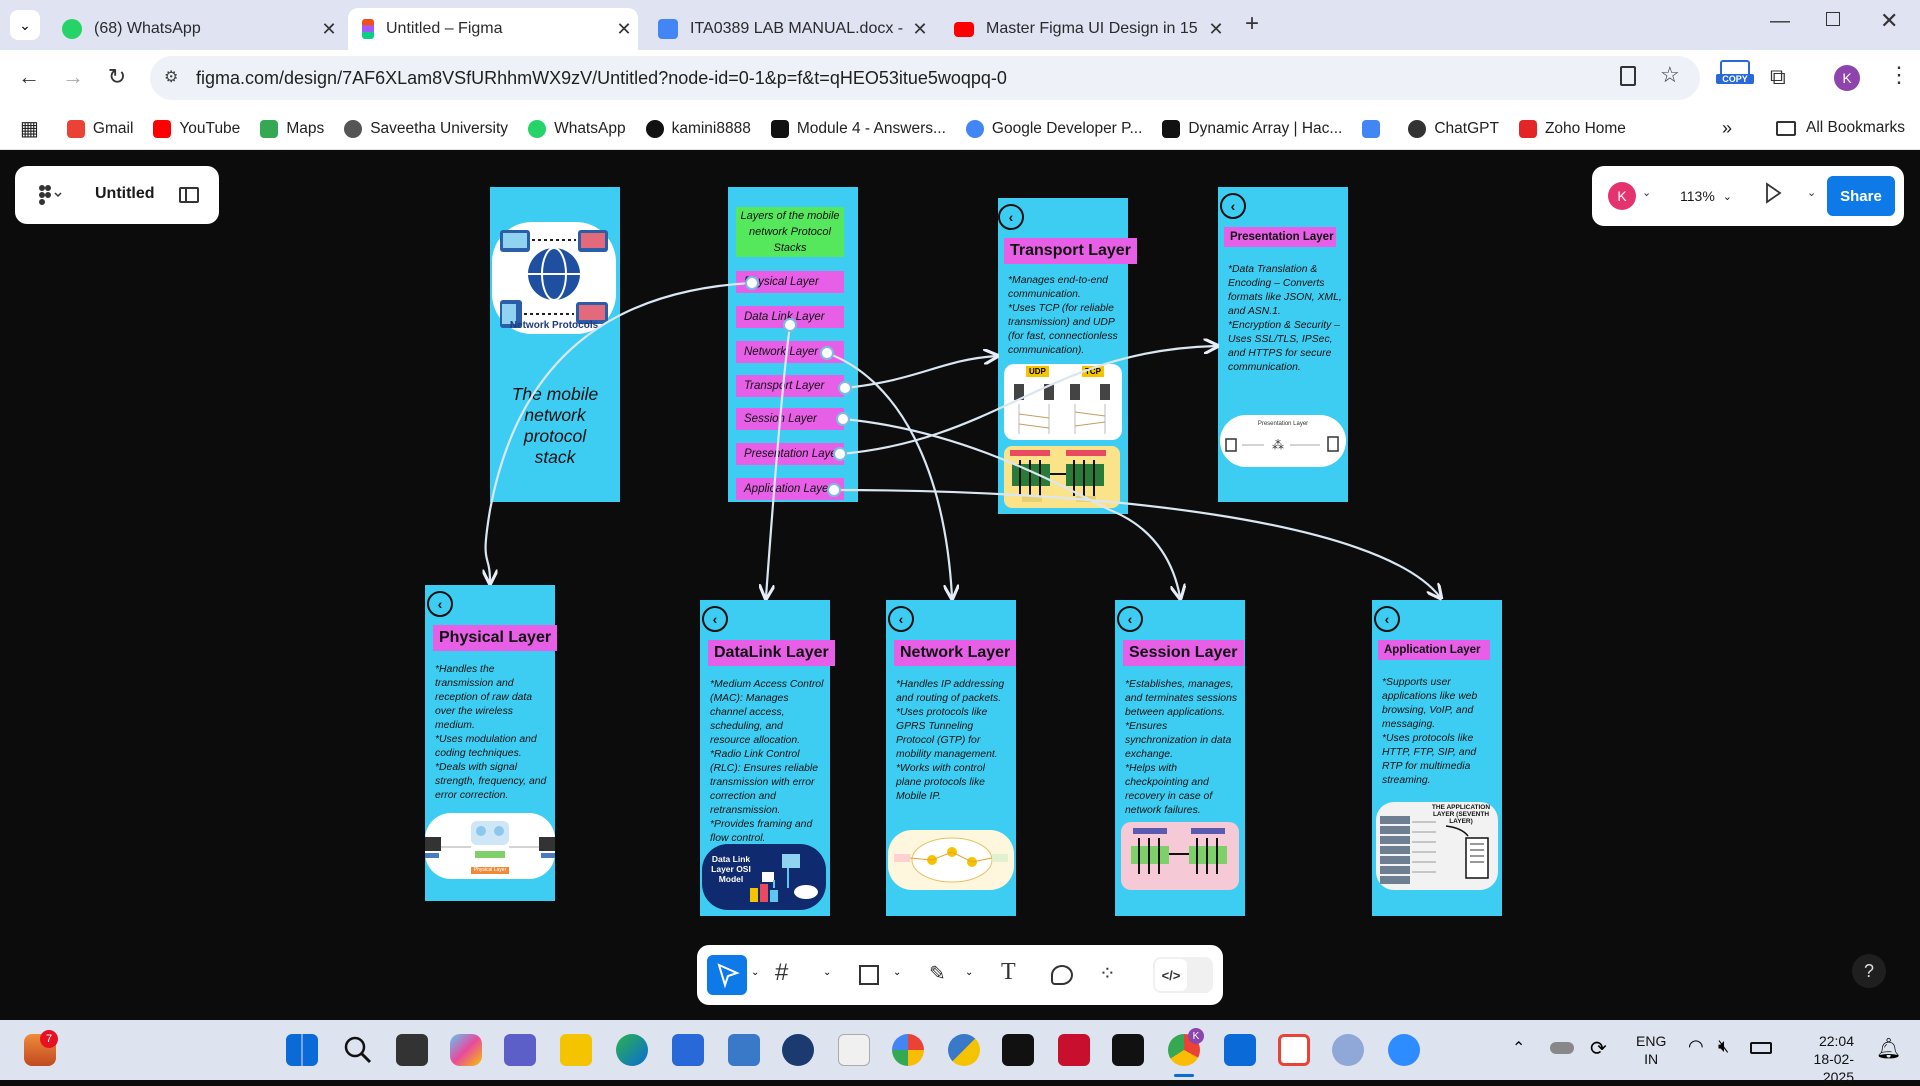 The height and width of the screenshot is (1086, 1920). Describe the element at coordinates (1294, 1050) in the screenshot. I see `gmail-icon` at that location.